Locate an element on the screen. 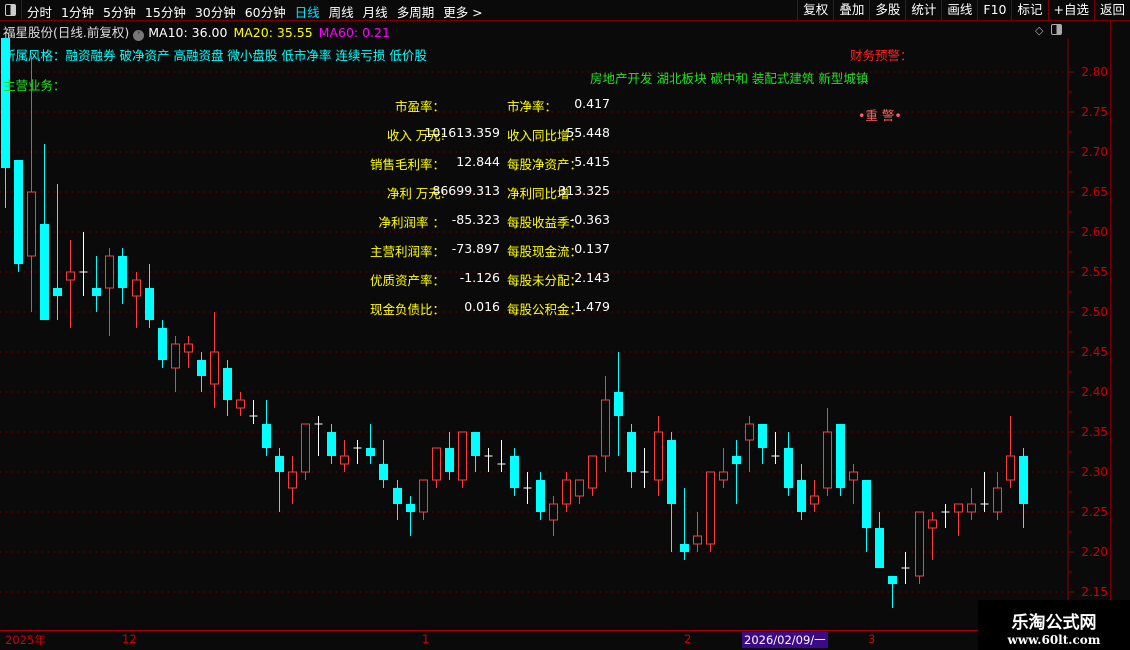 This screenshot has width=1130, height=650. tab-period: 1分钟 is located at coordinates (77, 11).